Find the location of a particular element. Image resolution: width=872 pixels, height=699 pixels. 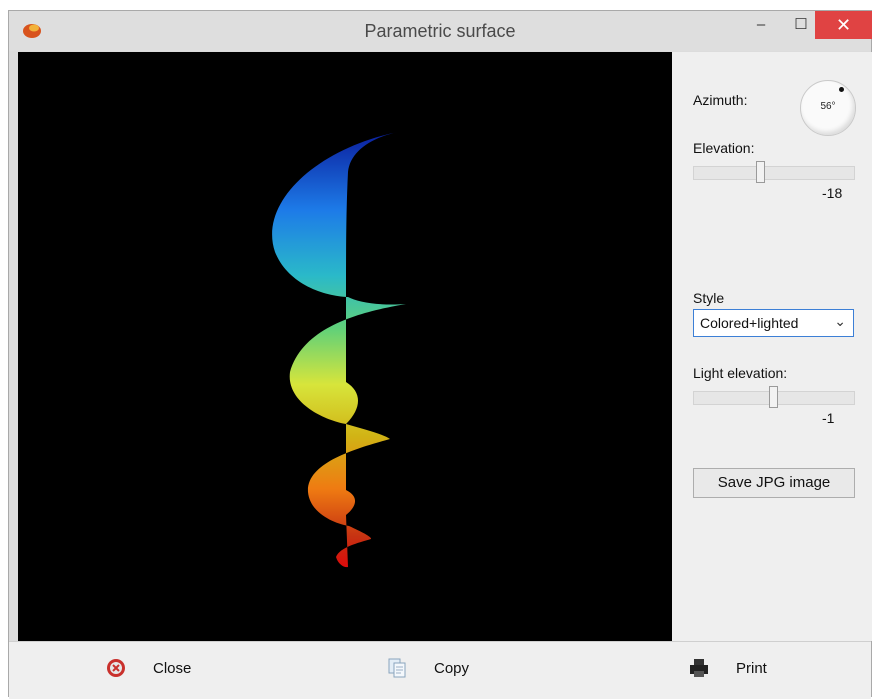

save-jpg-button: Save JPG image is located at coordinates (774, 483).